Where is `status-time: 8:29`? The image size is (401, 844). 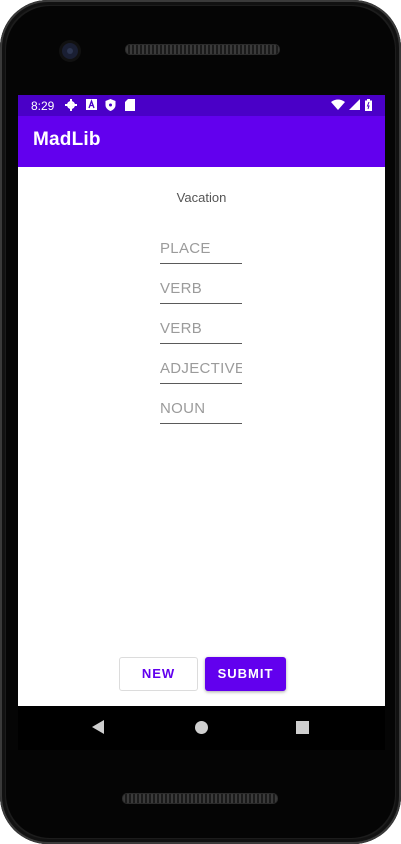 status-time: 8:29 is located at coordinates (43, 106).